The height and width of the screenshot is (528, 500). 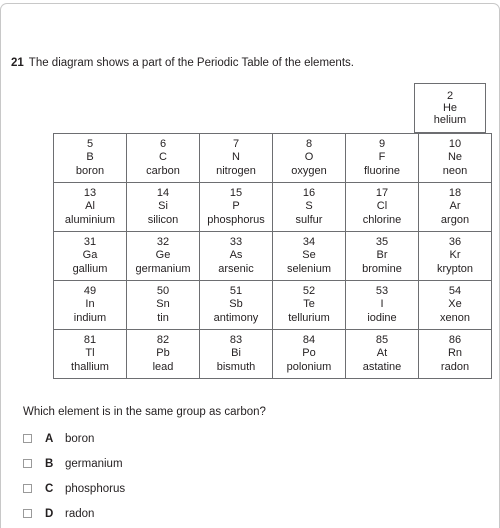 What do you see at coordinates (309, 339) in the screenshot?
I see `element-atomic-number: 84` at bounding box center [309, 339].